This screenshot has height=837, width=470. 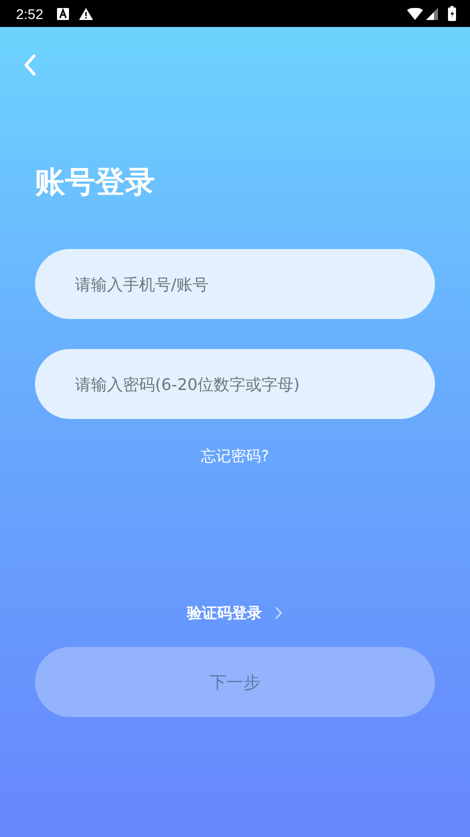 What do you see at coordinates (235, 284) in the screenshot?
I see `account-field: 请输入手机号/账号` at bounding box center [235, 284].